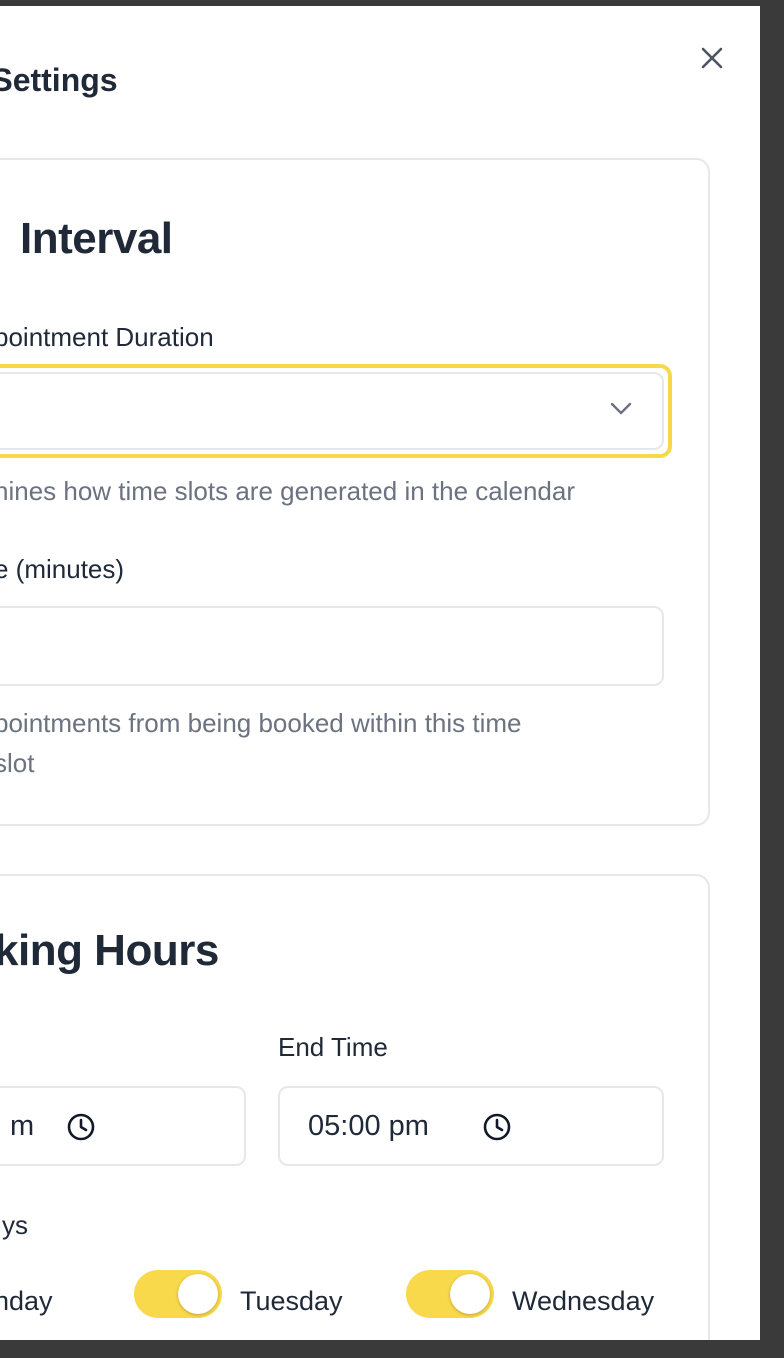 The width and height of the screenshot is (784, 1358). Describe the element at coordinates (333, 1047) in the screenshot. I see `end-time-label: End Time` at that location.